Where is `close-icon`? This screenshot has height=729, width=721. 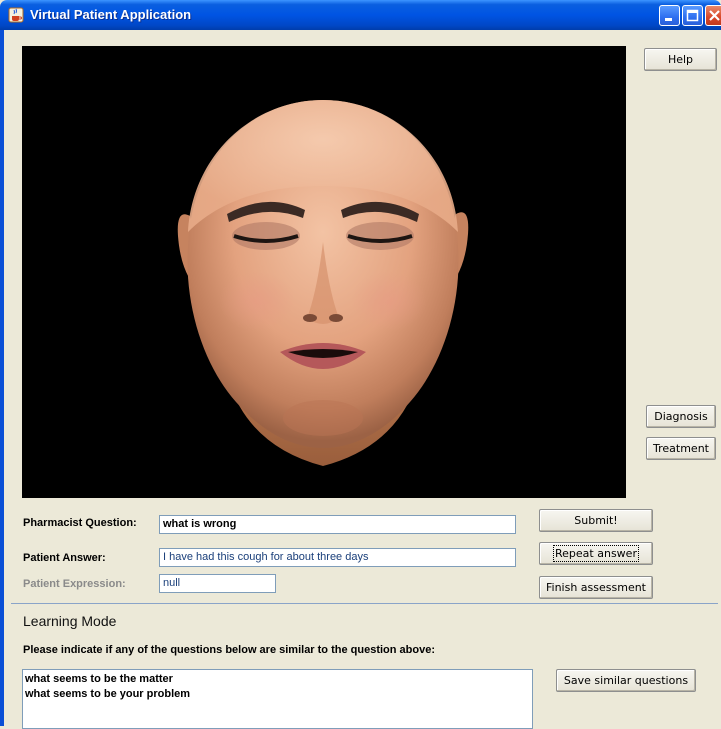
close-icon is located at coordinates (714, 15).